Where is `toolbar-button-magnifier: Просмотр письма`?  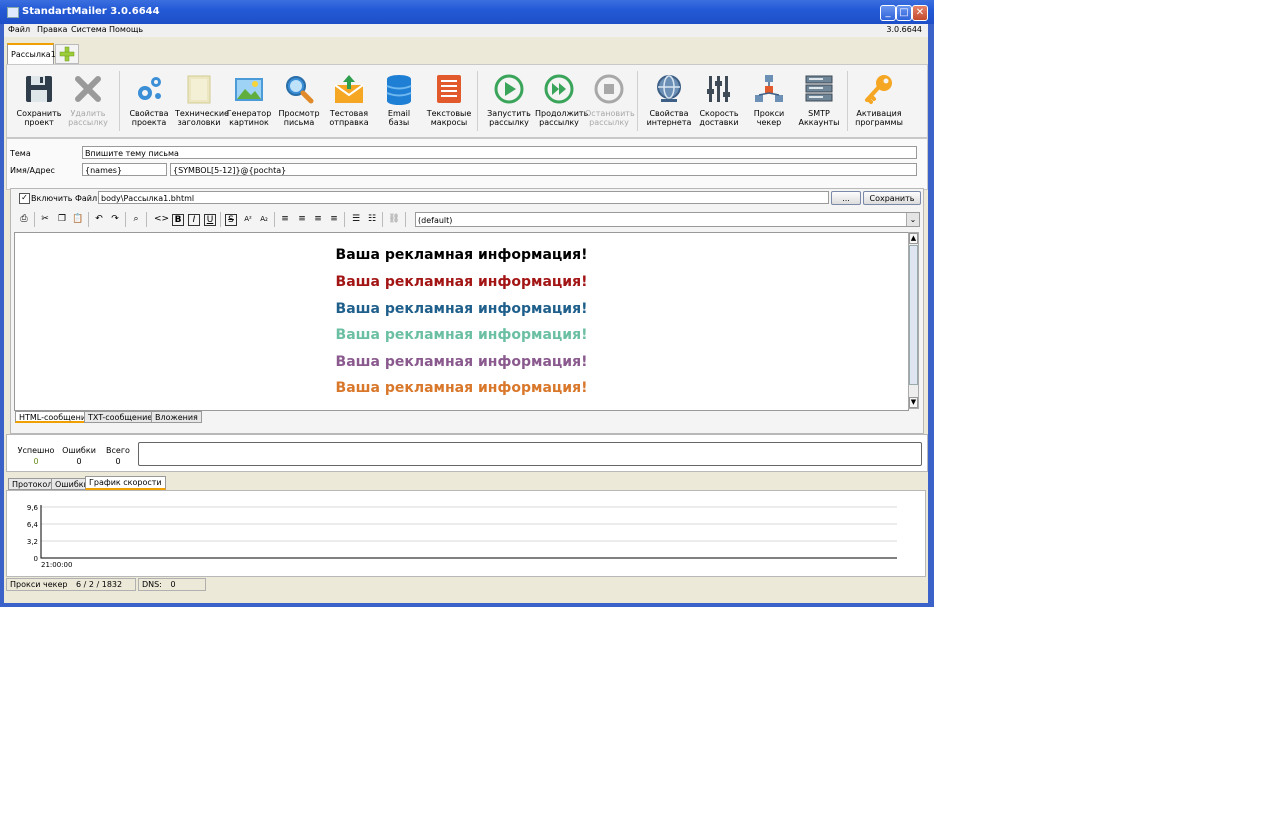 toolbar-button-magnifier: Просмотр письма is located at coordinates (299, 101).